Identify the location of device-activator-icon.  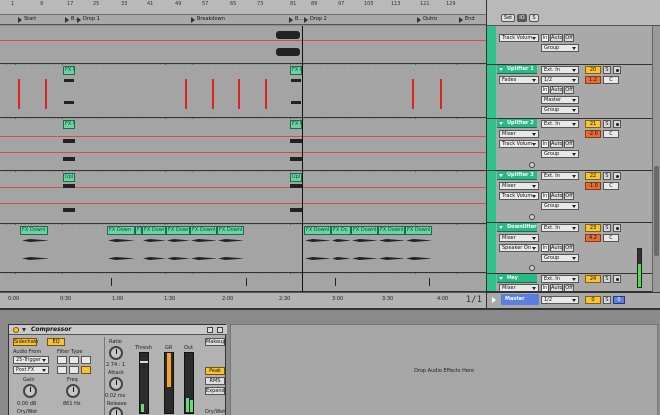
(16, 330).